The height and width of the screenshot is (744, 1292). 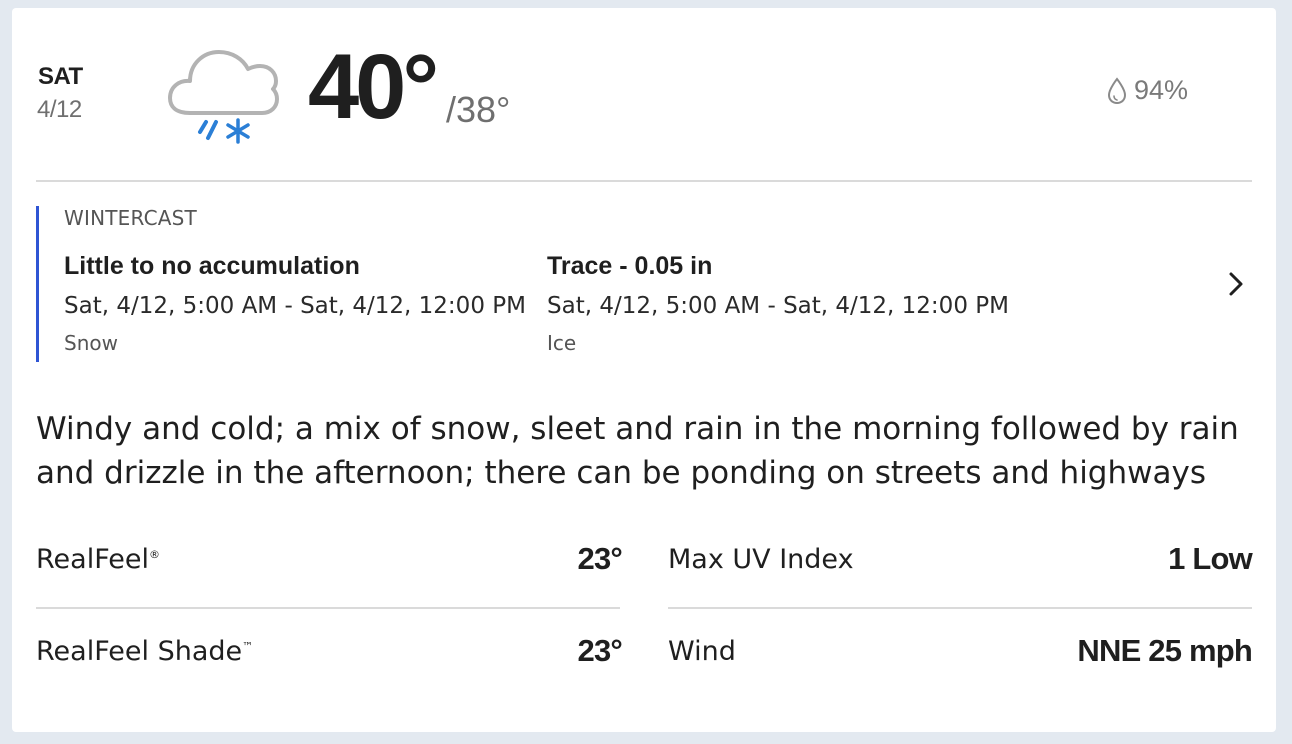 I want to click on precipitation-value: 94%, so click(x=1161, y=90).